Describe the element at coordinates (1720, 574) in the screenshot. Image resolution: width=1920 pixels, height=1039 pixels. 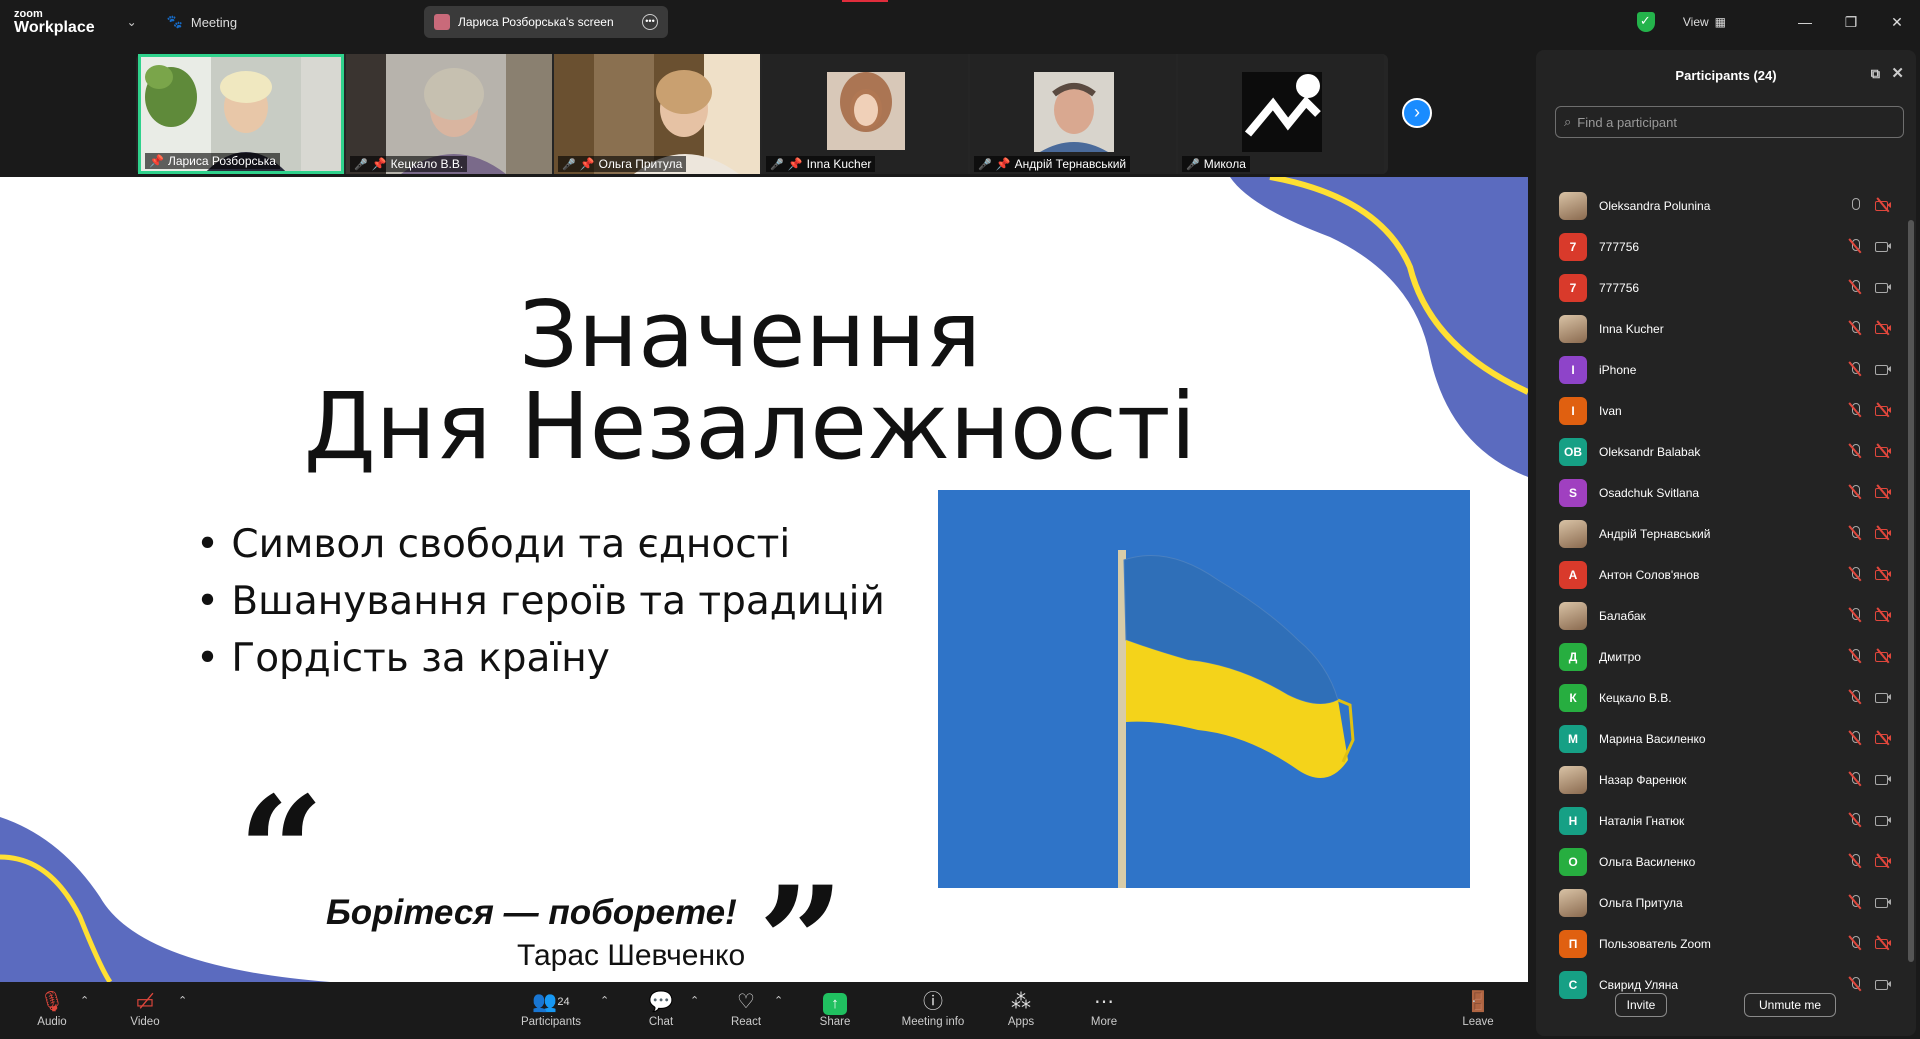
I see `participant-row: А Антон Солов'янов` at that location.